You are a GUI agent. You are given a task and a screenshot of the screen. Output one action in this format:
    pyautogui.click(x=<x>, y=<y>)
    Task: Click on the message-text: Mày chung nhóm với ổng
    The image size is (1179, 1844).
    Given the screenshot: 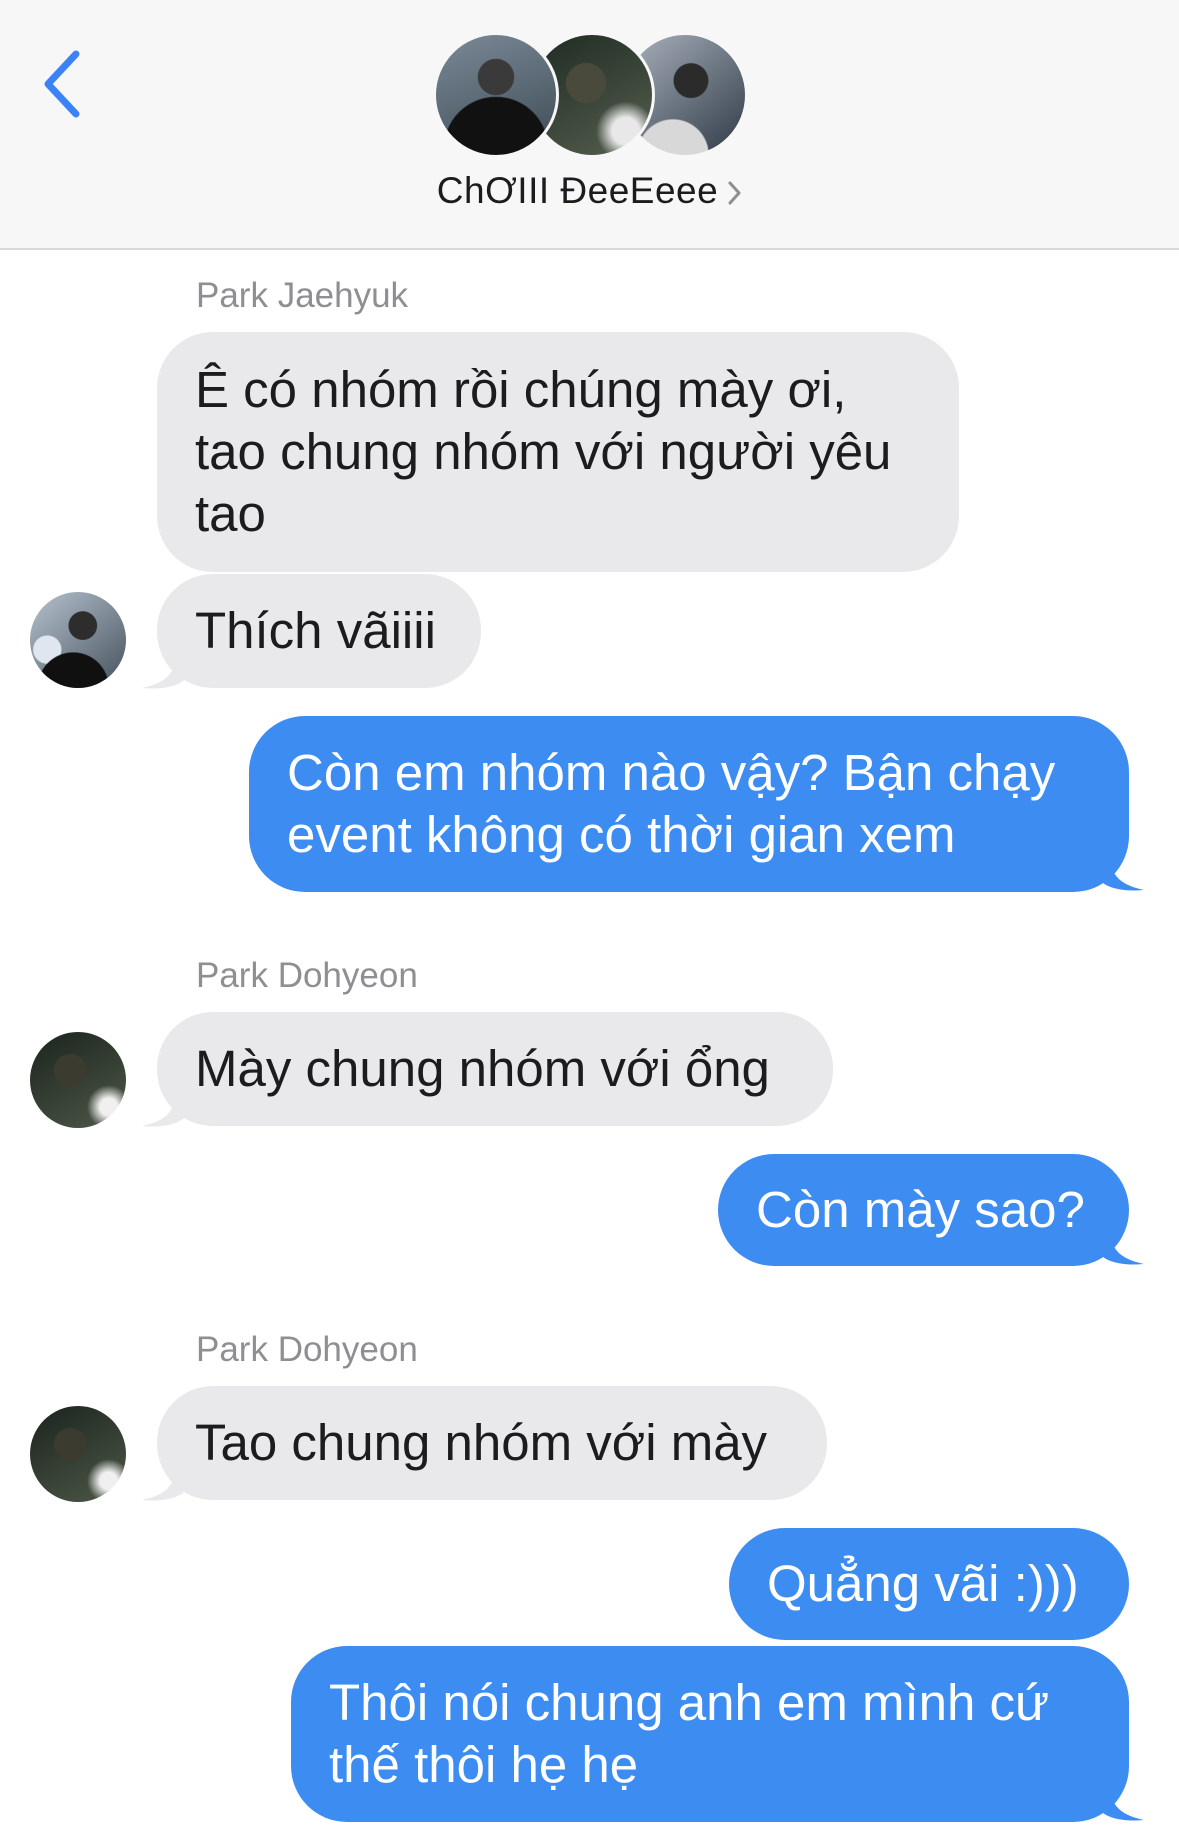 What is the action you would take?
    pyautogui.click(x=482, y=1068)
    